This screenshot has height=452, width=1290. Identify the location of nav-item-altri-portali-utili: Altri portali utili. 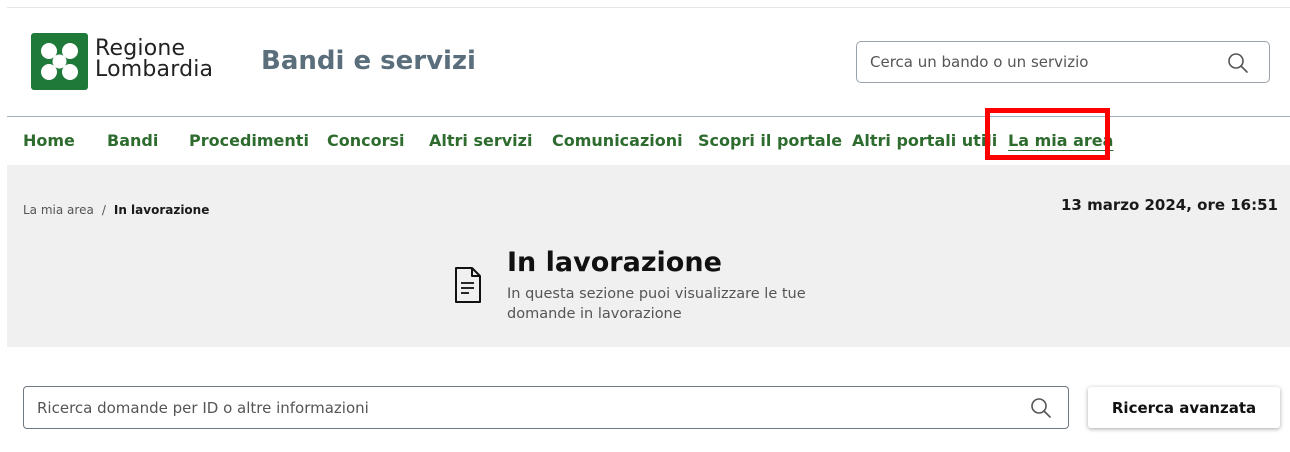
(924, 140).